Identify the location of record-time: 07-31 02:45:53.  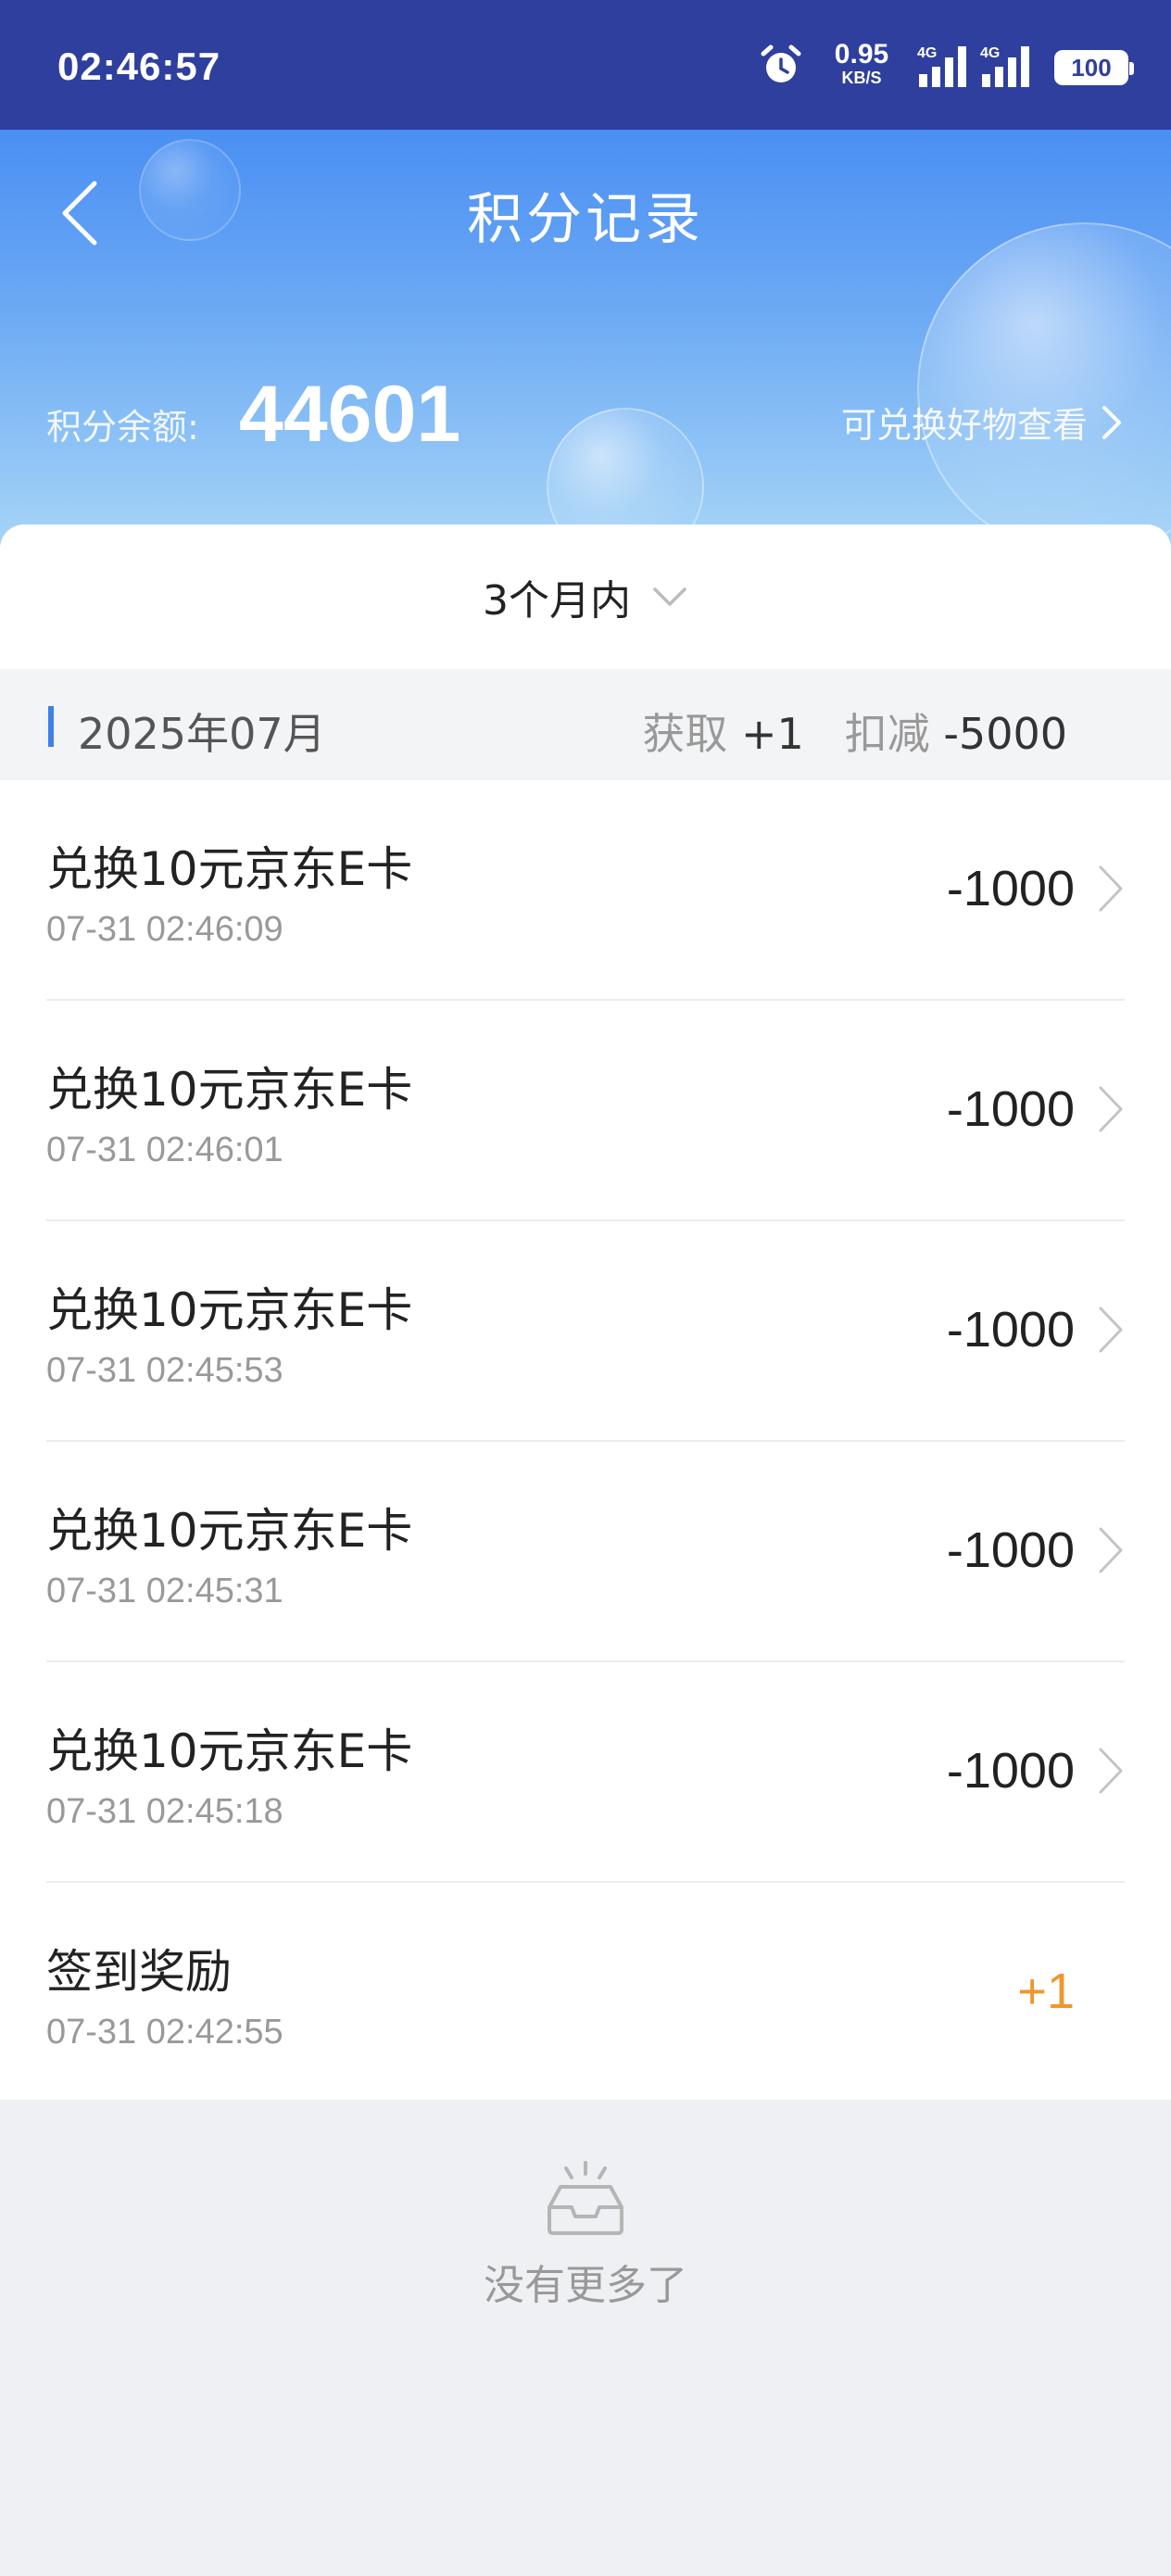
(165, 1370).